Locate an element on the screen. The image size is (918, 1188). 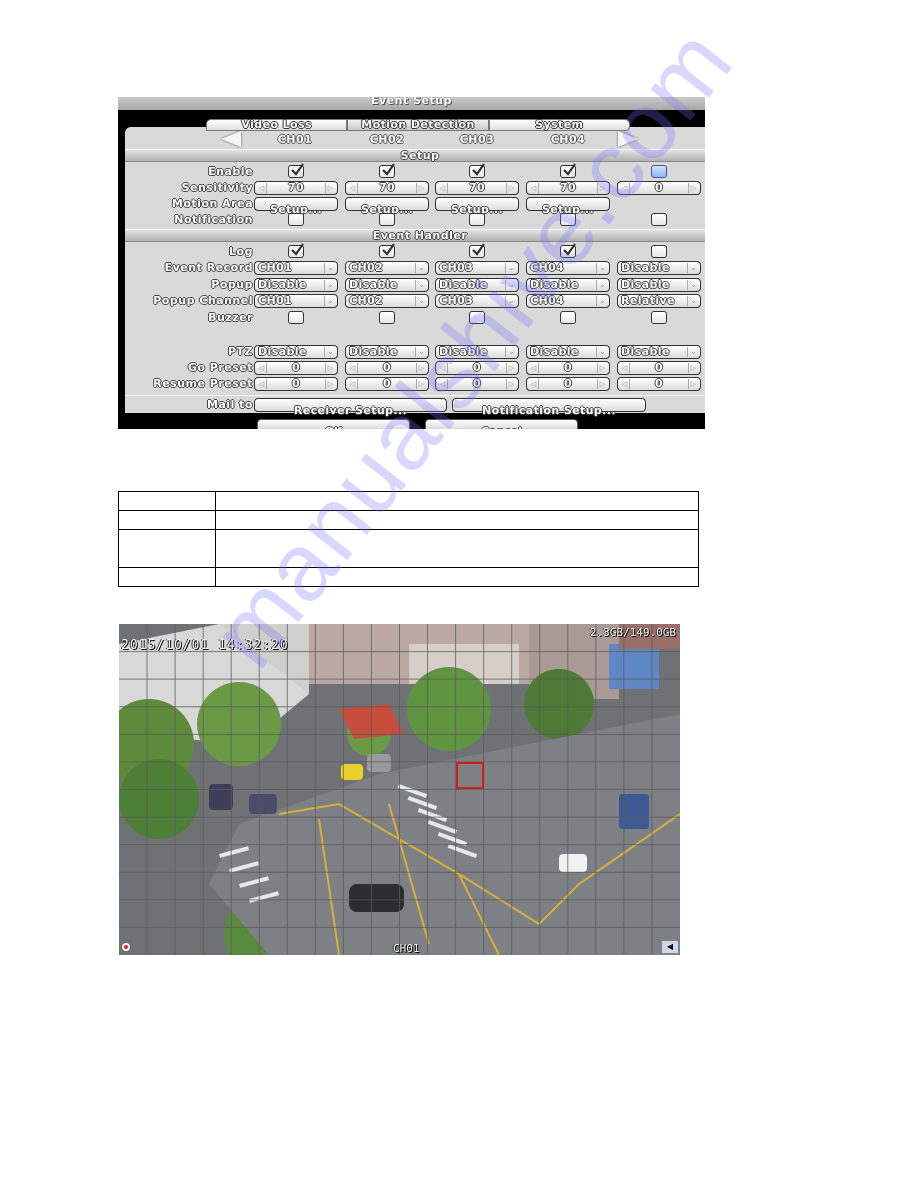
tab-system: System is located at coordinates (559, 125).